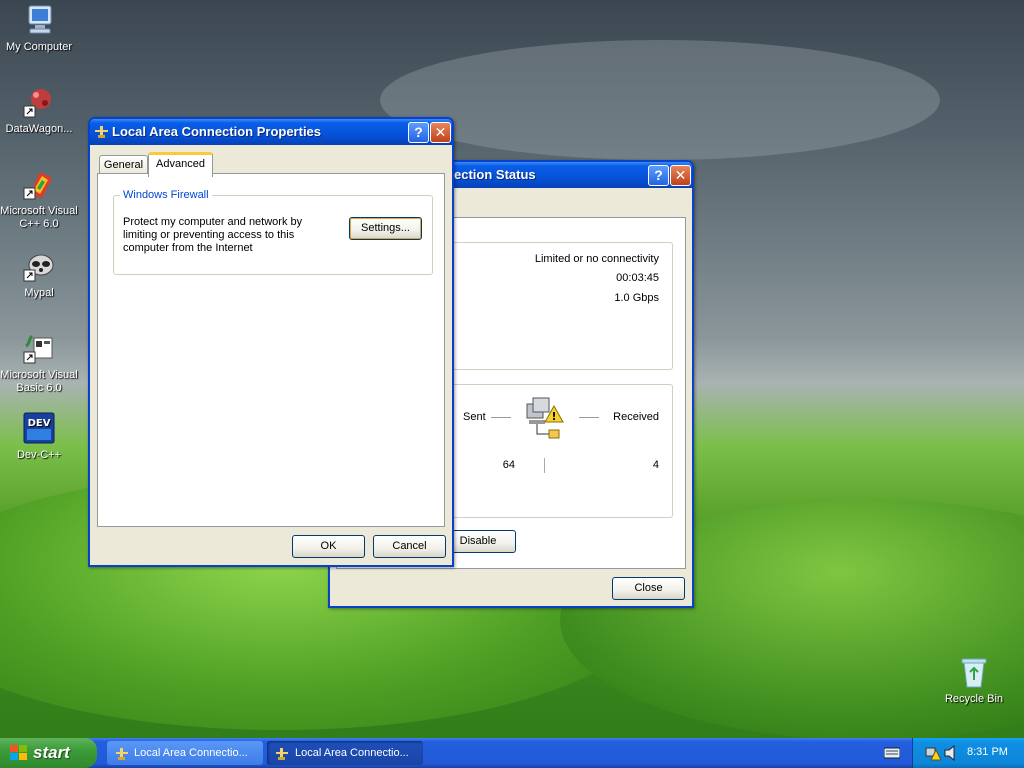  I want to click on tab-label: Advanced, so click(180, 164).